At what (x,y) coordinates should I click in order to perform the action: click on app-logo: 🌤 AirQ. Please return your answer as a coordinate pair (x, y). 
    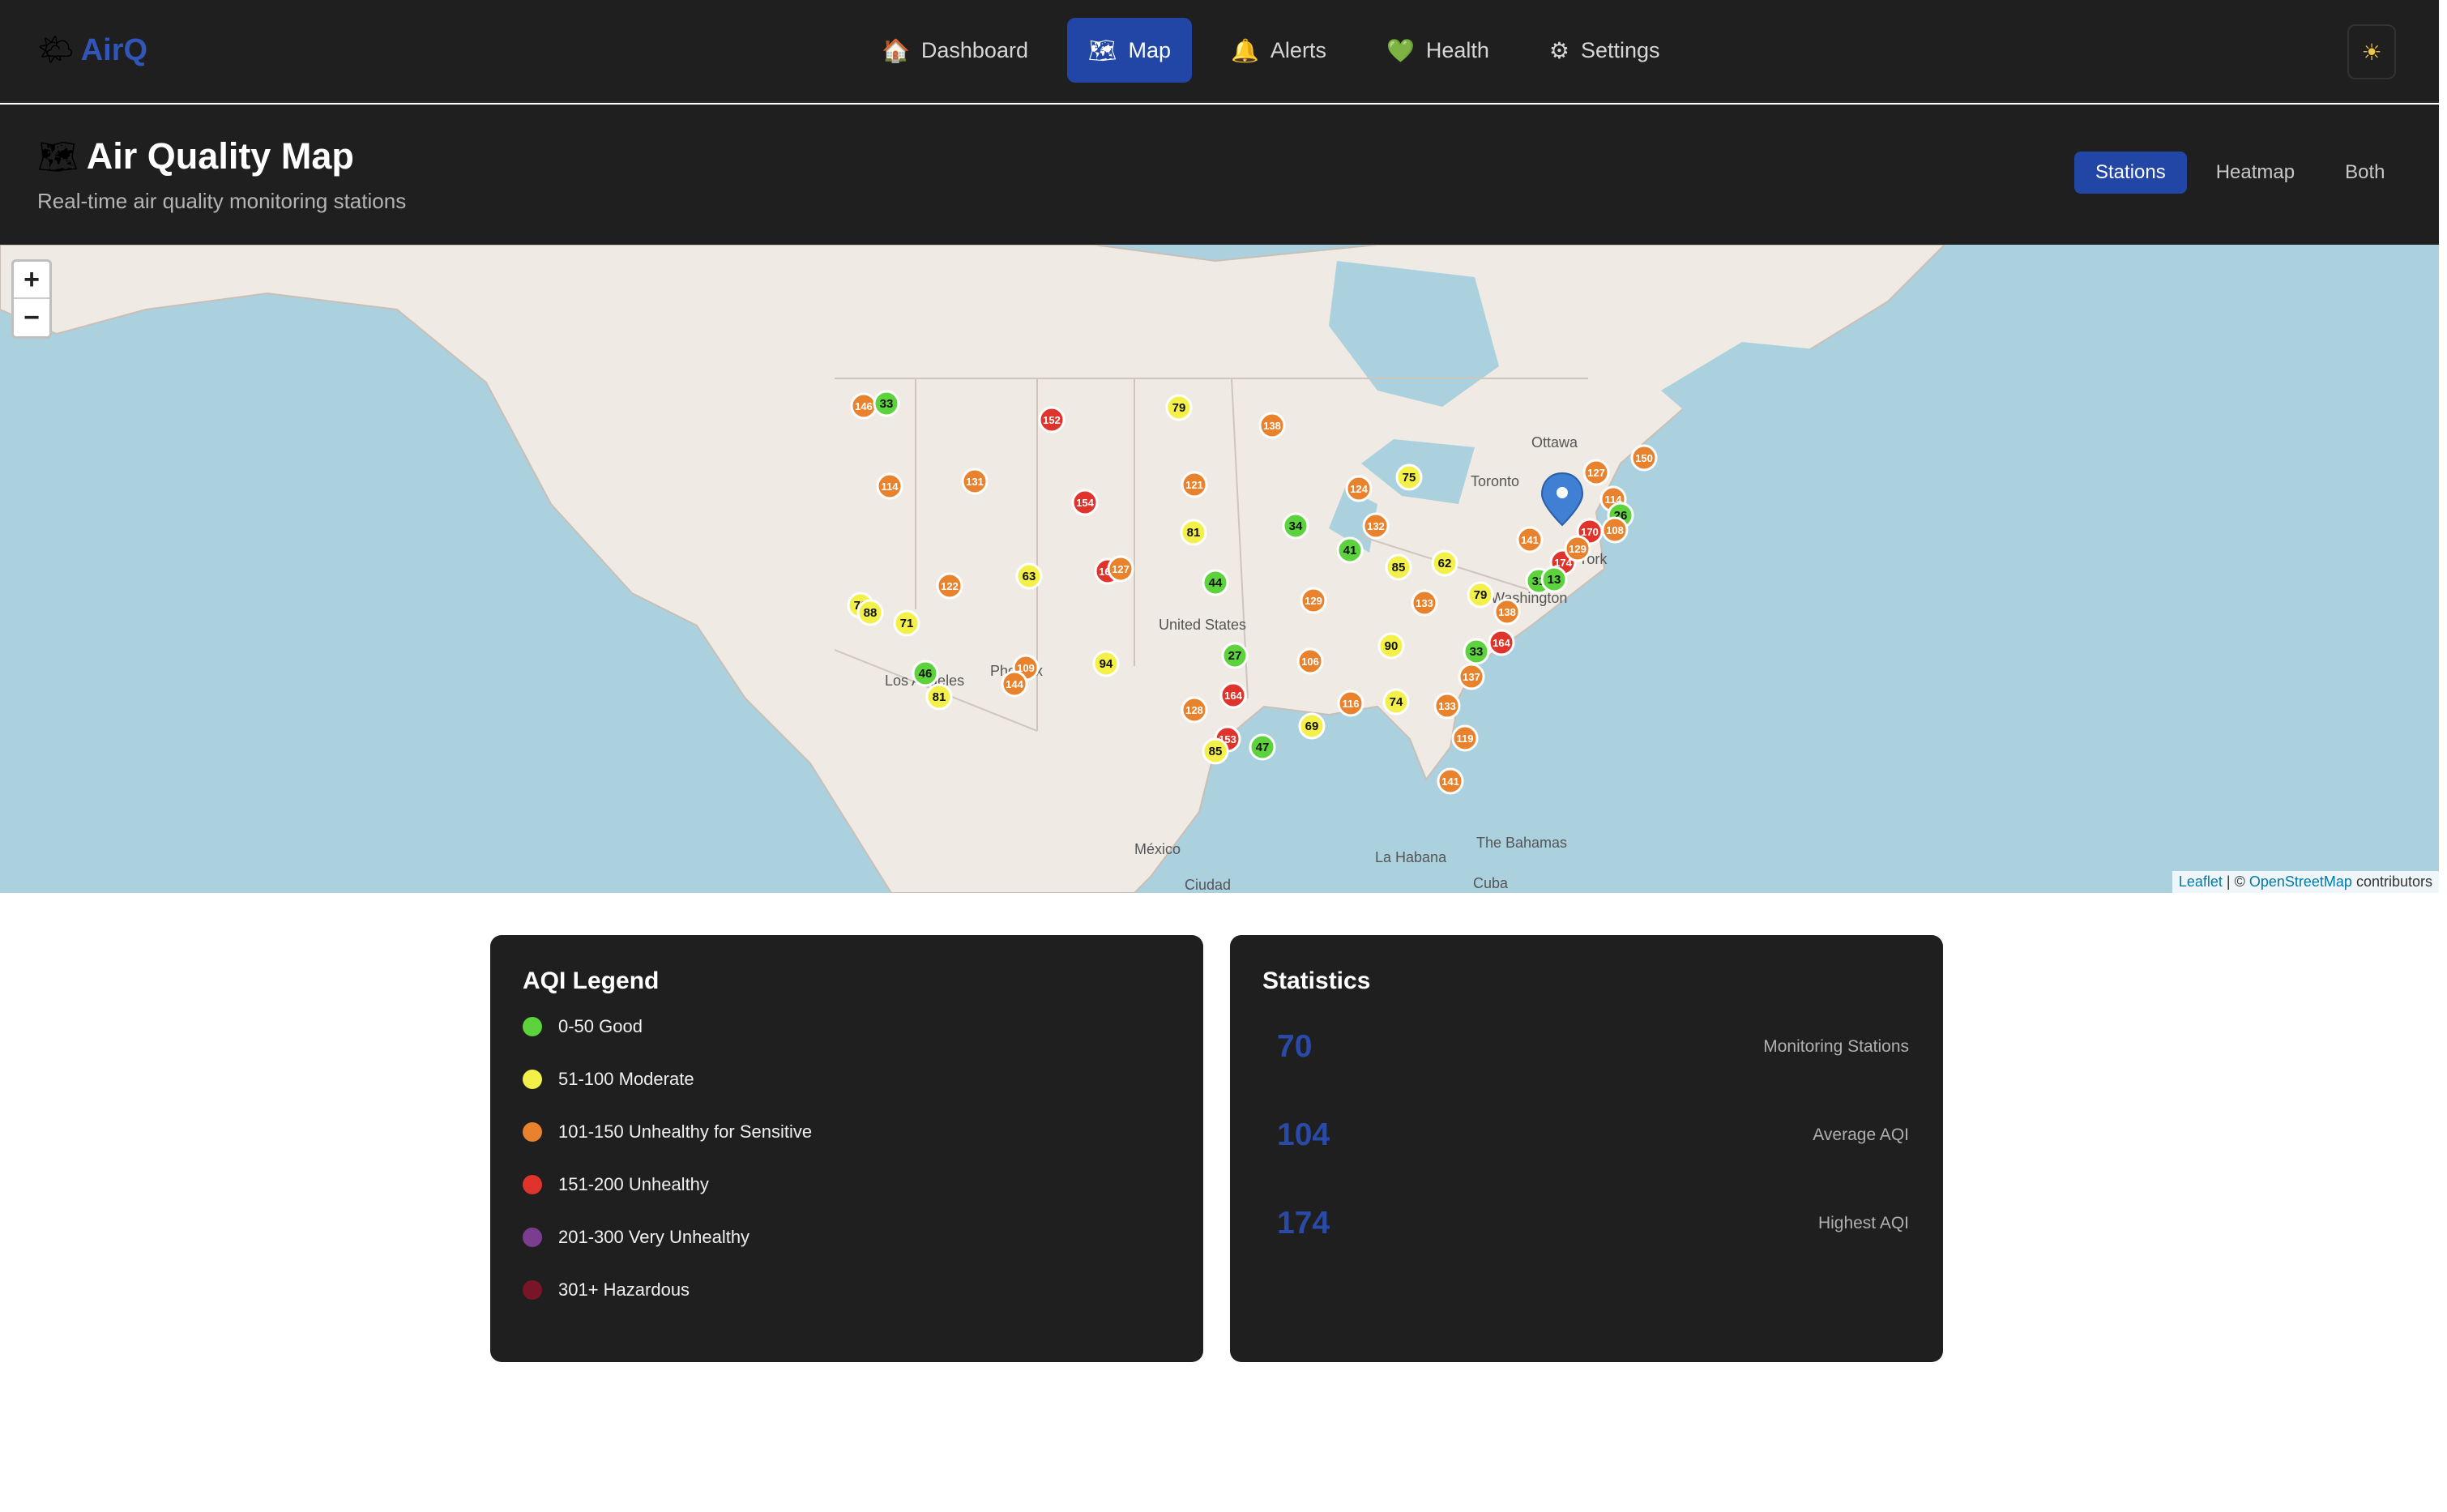
    Looking at the image, I should click on (92, 51).